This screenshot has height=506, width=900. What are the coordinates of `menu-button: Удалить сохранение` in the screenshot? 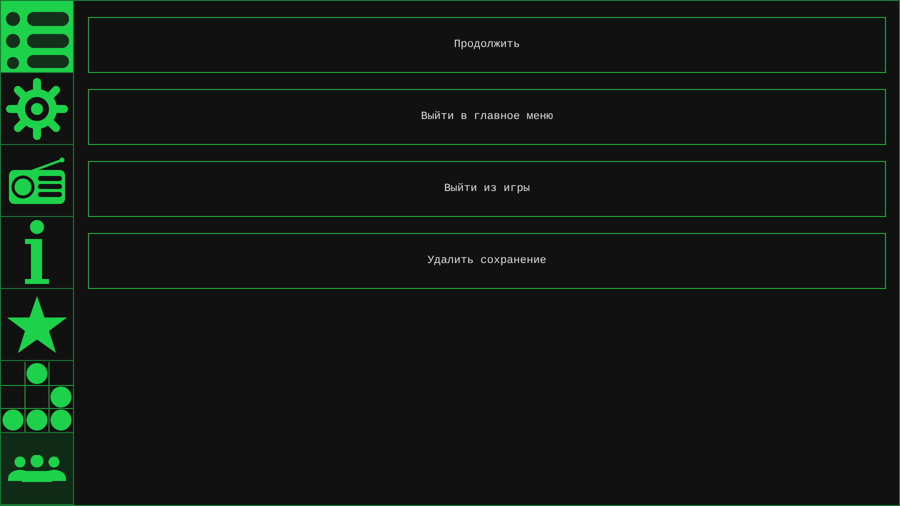 It's located at (487, 261).